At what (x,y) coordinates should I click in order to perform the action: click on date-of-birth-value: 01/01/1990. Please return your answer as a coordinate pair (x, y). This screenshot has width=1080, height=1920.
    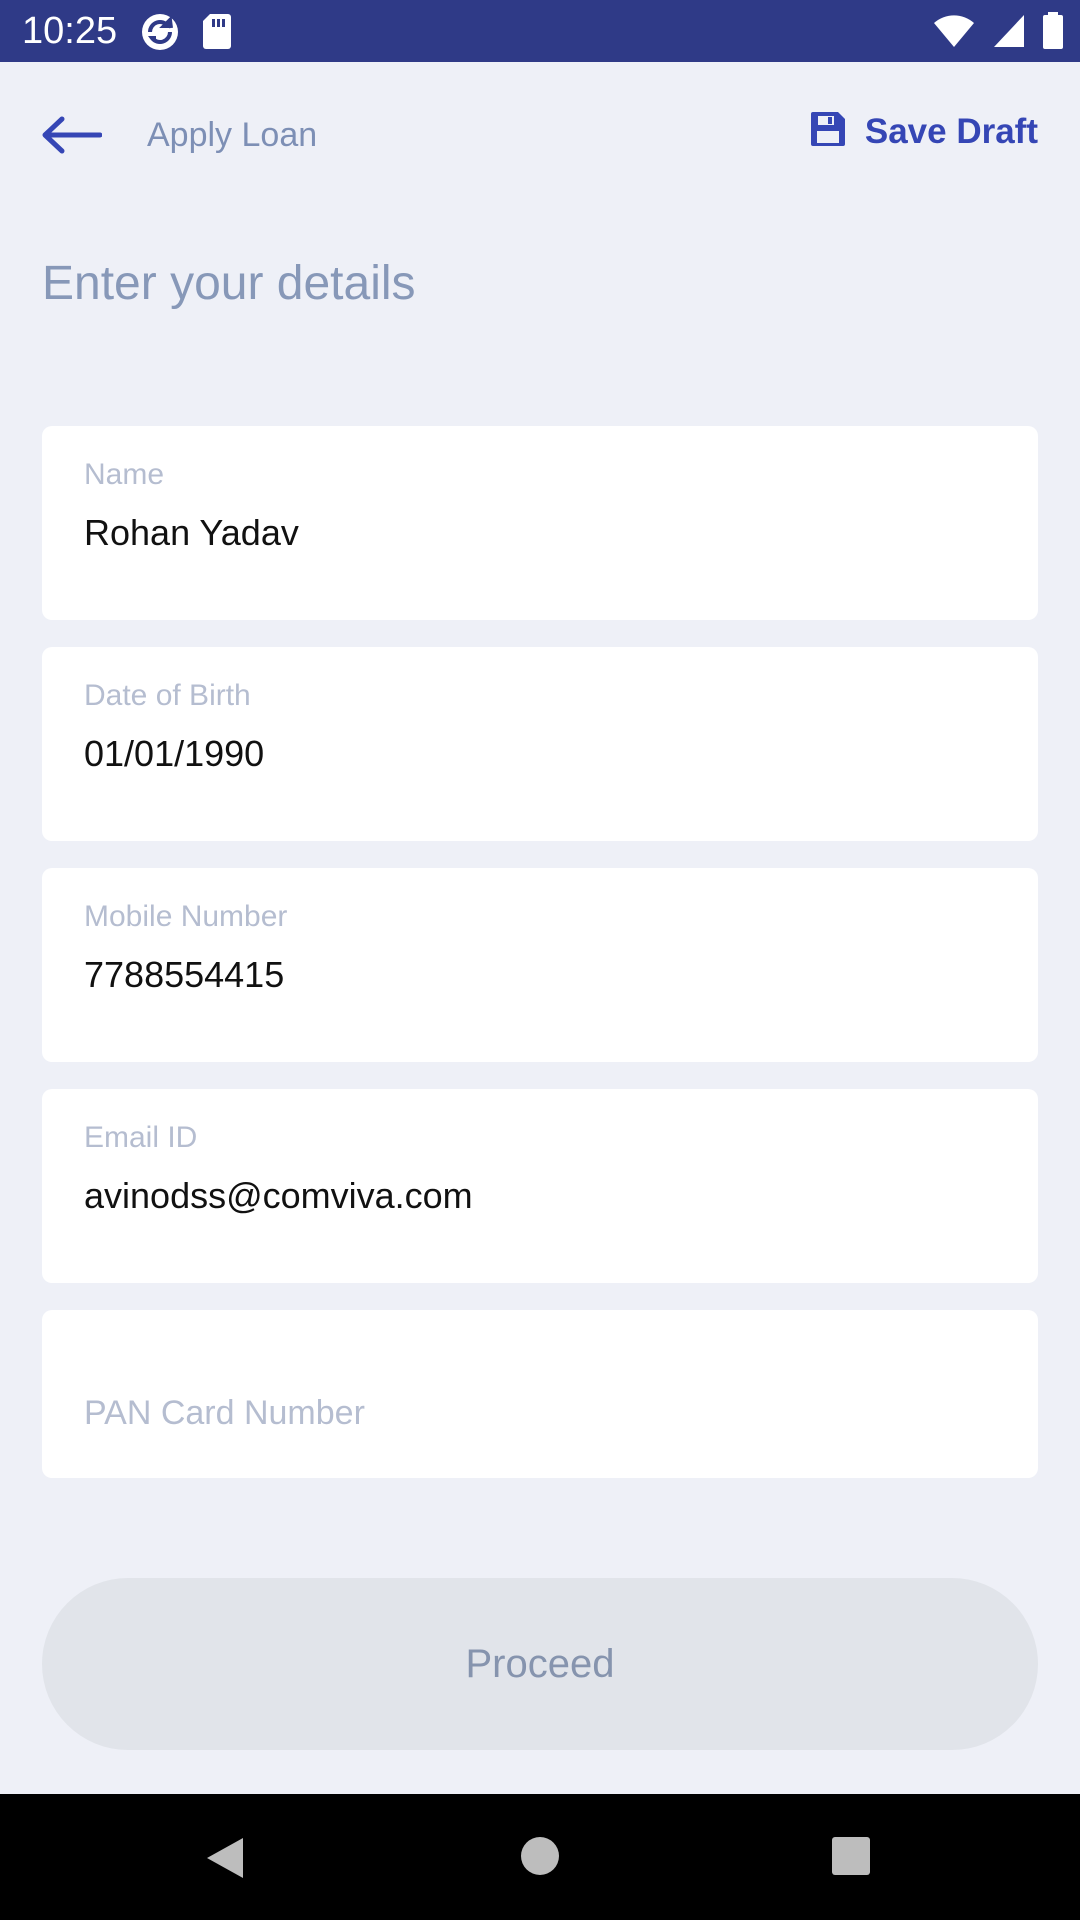
    Looking at the image, I should click on (174, 754).